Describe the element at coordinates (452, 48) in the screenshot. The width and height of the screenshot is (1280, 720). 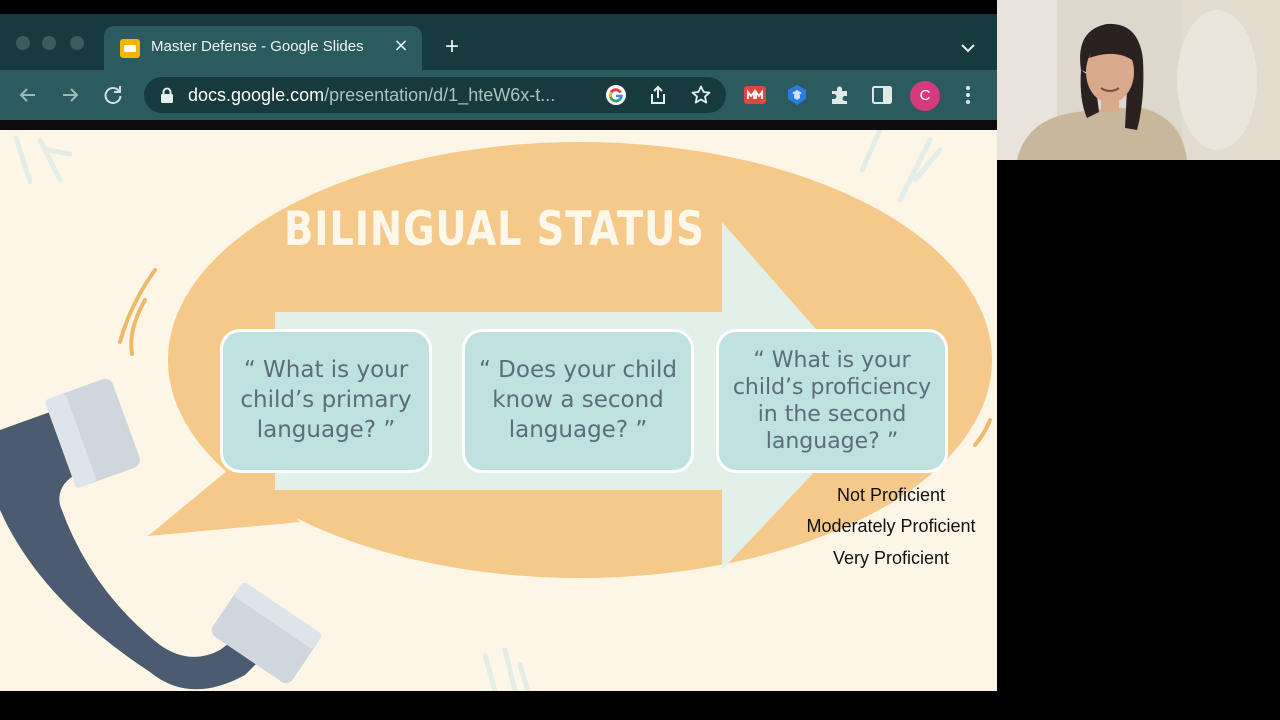
I see `new-tab-button: +` at that location.